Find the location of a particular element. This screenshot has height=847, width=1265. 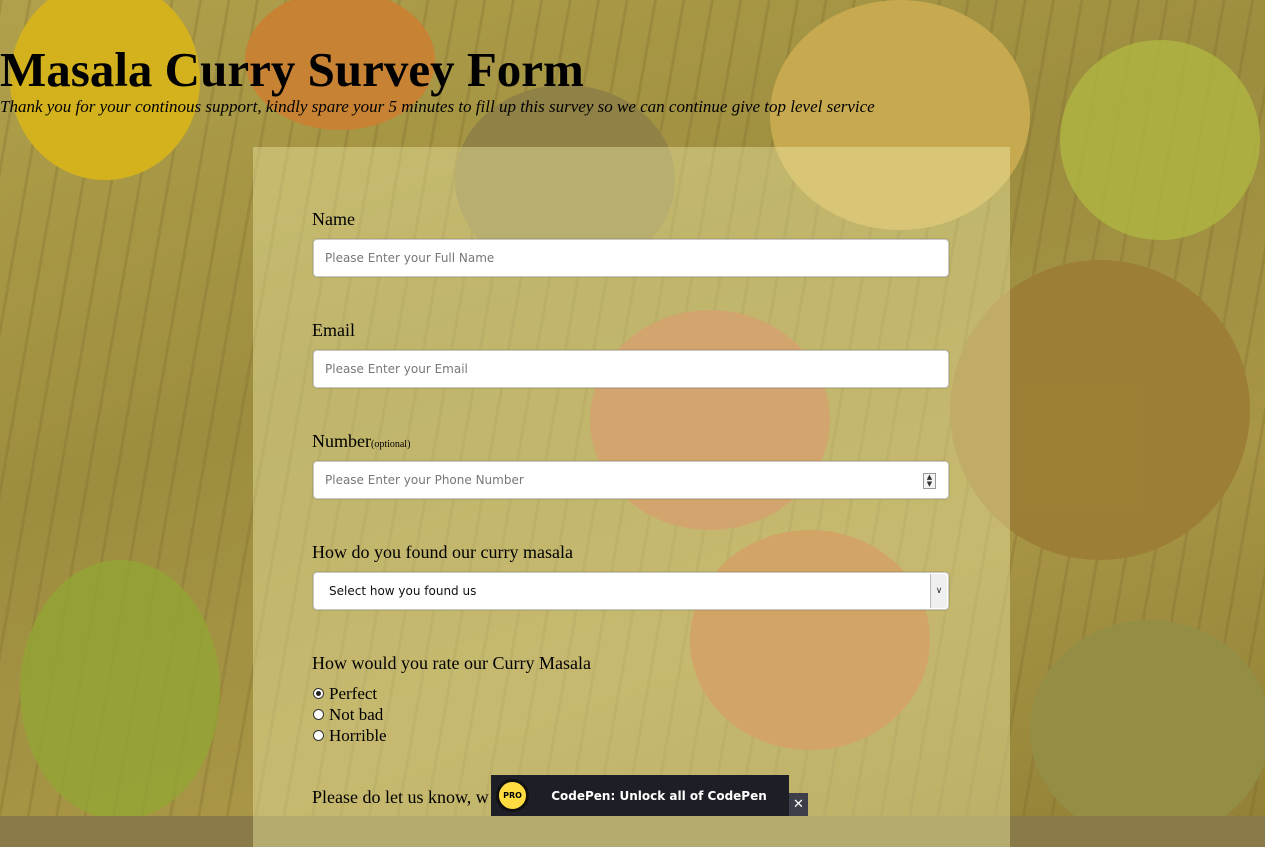

email-input: Please Enter your Email is located at coordinates (631, 369).